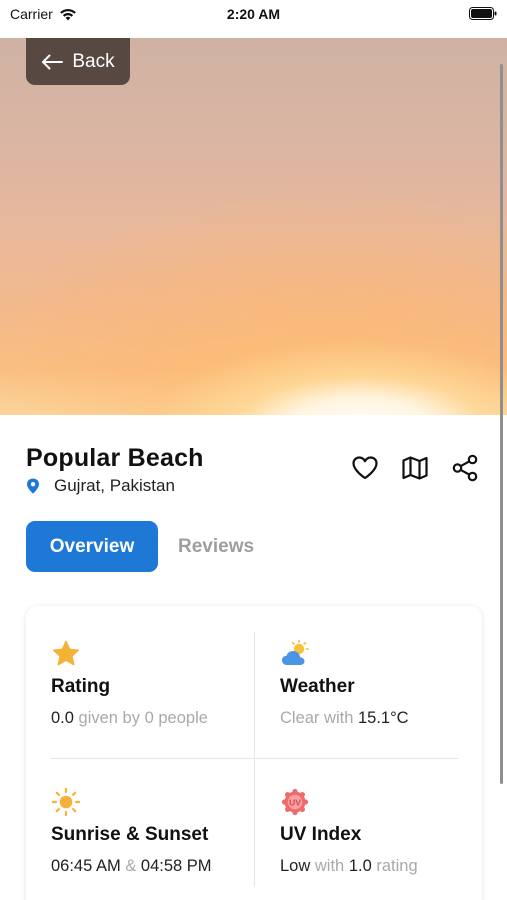  Describe the element at coordinates (380, 831) in the screenshot. I see `uv-cell: UV UV Index Low with 1.0 rating` at that location.